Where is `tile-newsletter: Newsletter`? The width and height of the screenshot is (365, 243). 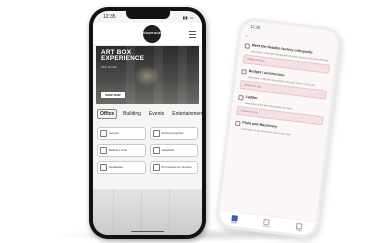 tile-newsletter: Newsletter is located at coordinates (121, 167).